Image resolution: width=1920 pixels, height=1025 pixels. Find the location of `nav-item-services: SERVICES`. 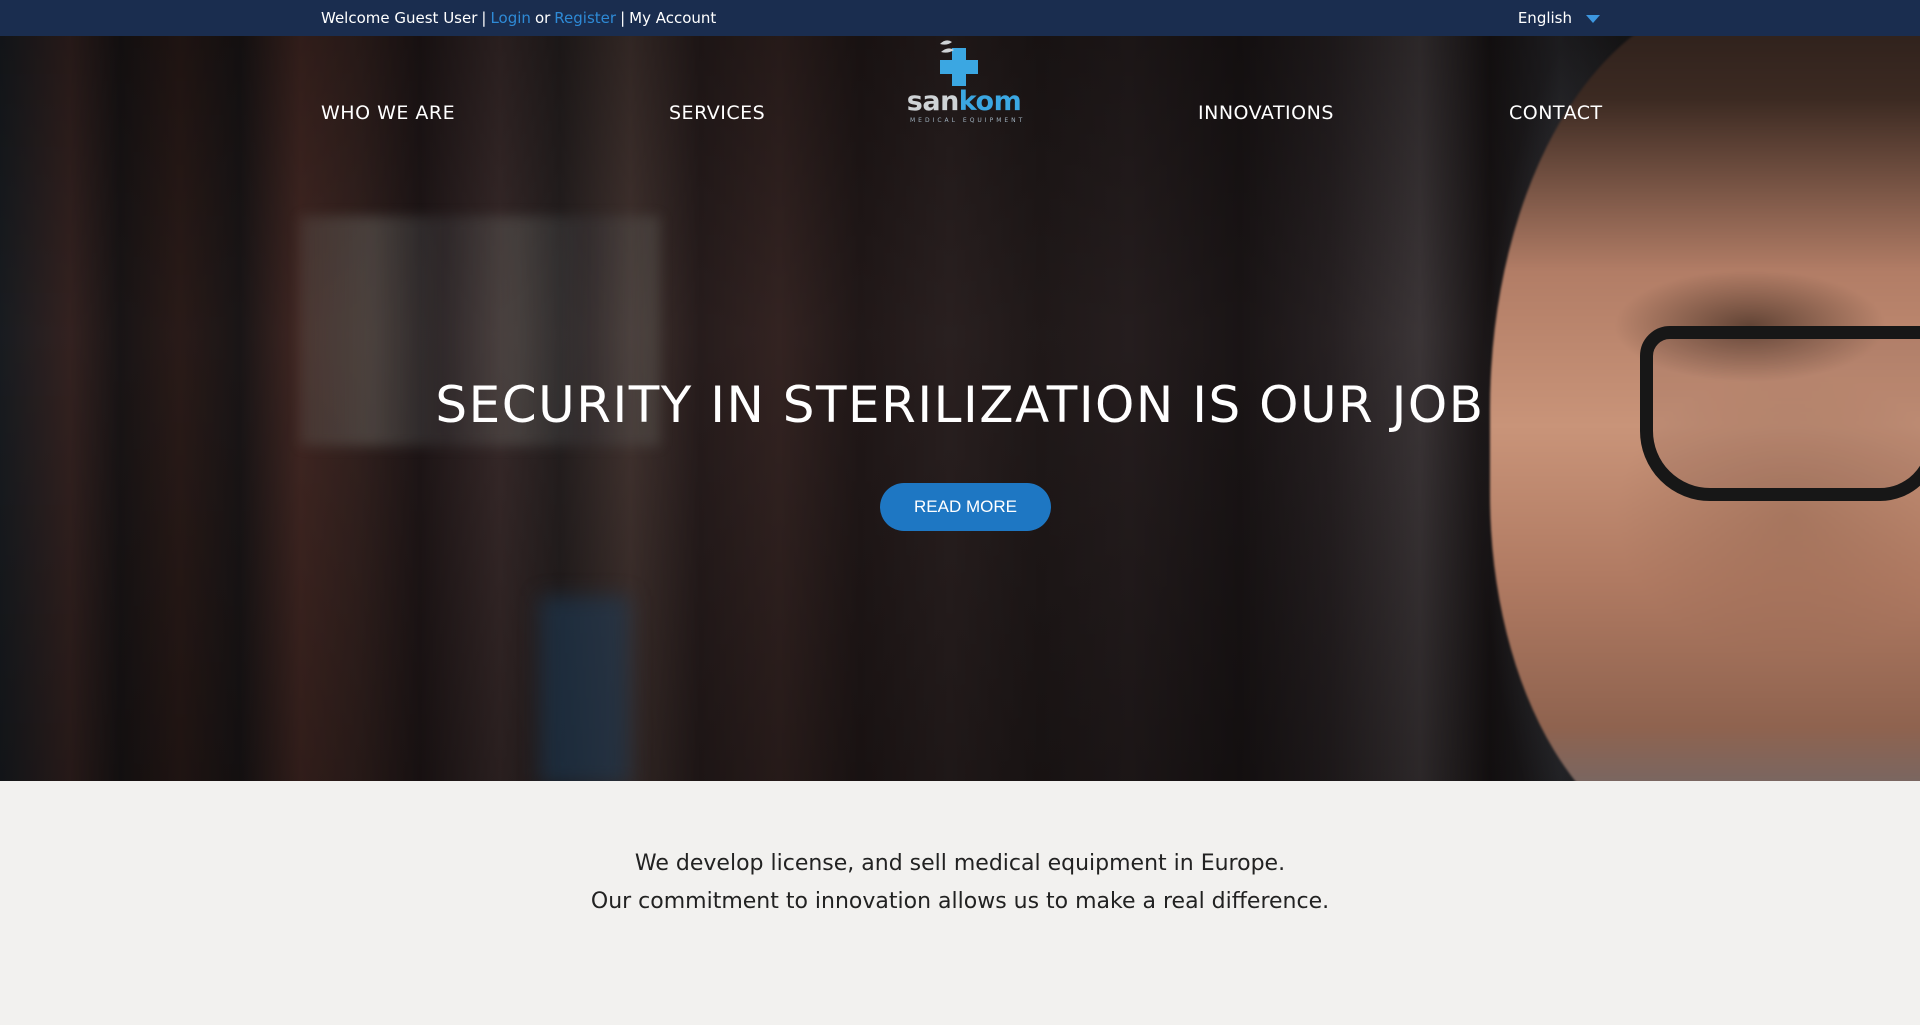

nav-item-services: SERVICES is located at coordinates (717, 113).